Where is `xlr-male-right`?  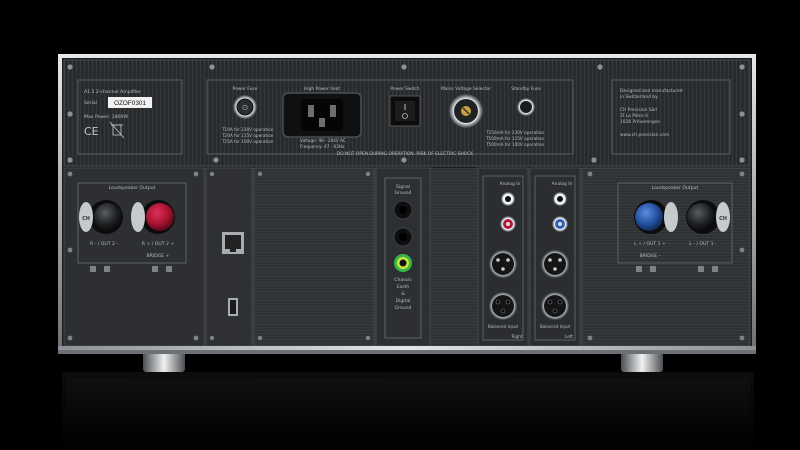
xlr-male-right is located at coordinates (503, 264).